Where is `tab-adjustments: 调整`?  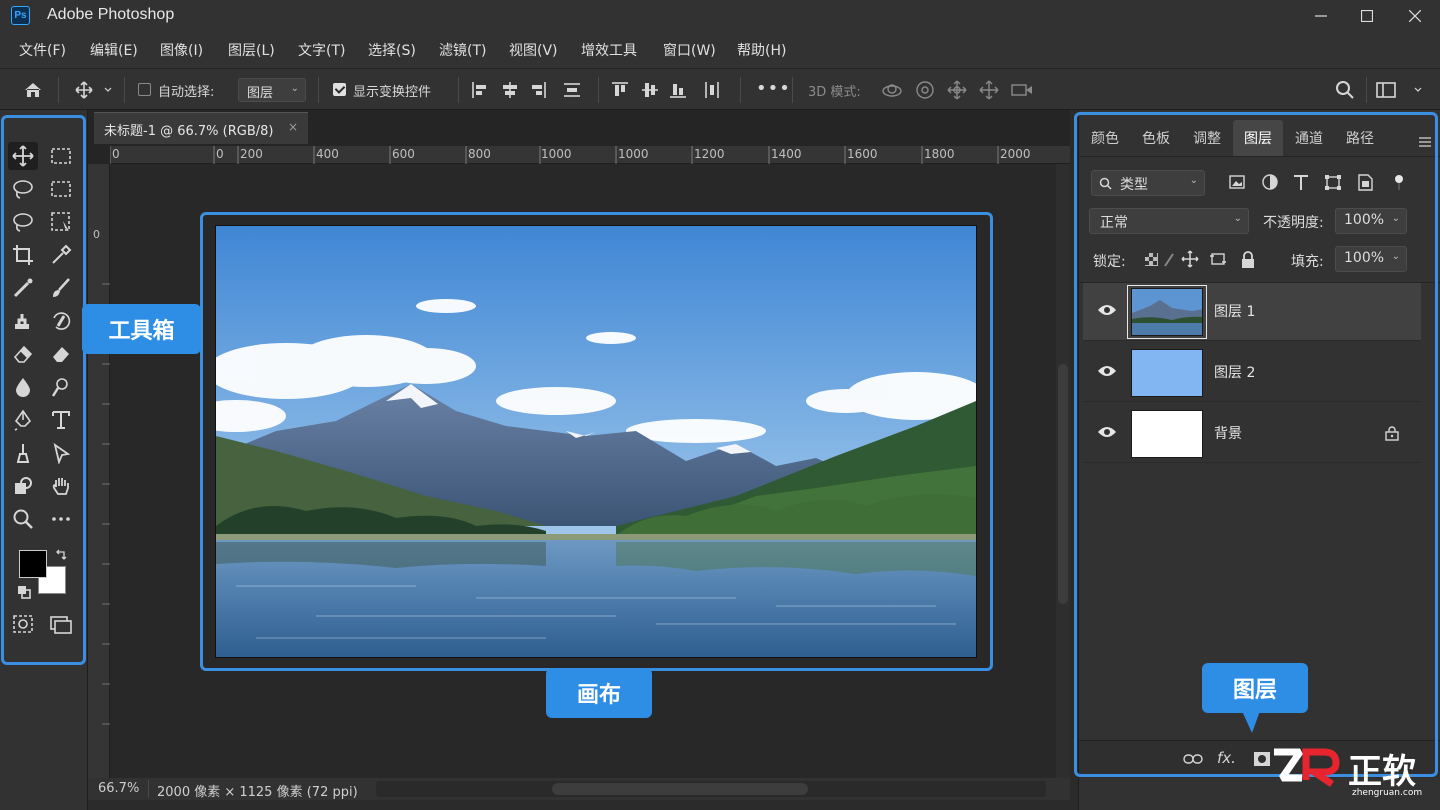
tab-adjustments: 调整 is located at coordinates (1207, 138).